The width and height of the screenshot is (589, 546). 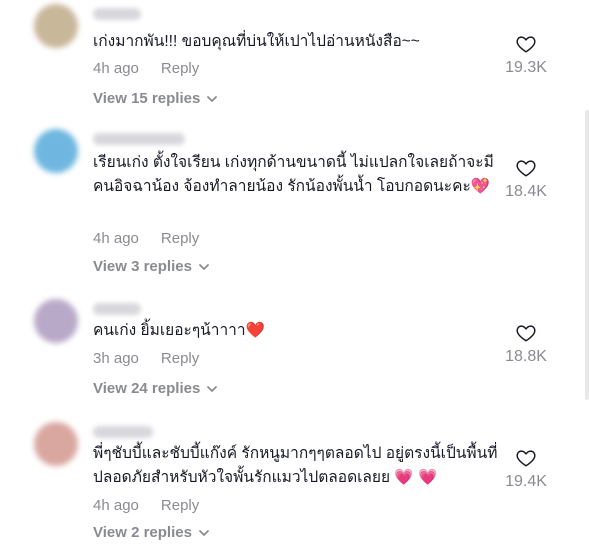 I want to click on view-replies-button: View 15 replies, so click(x=155, y=98).